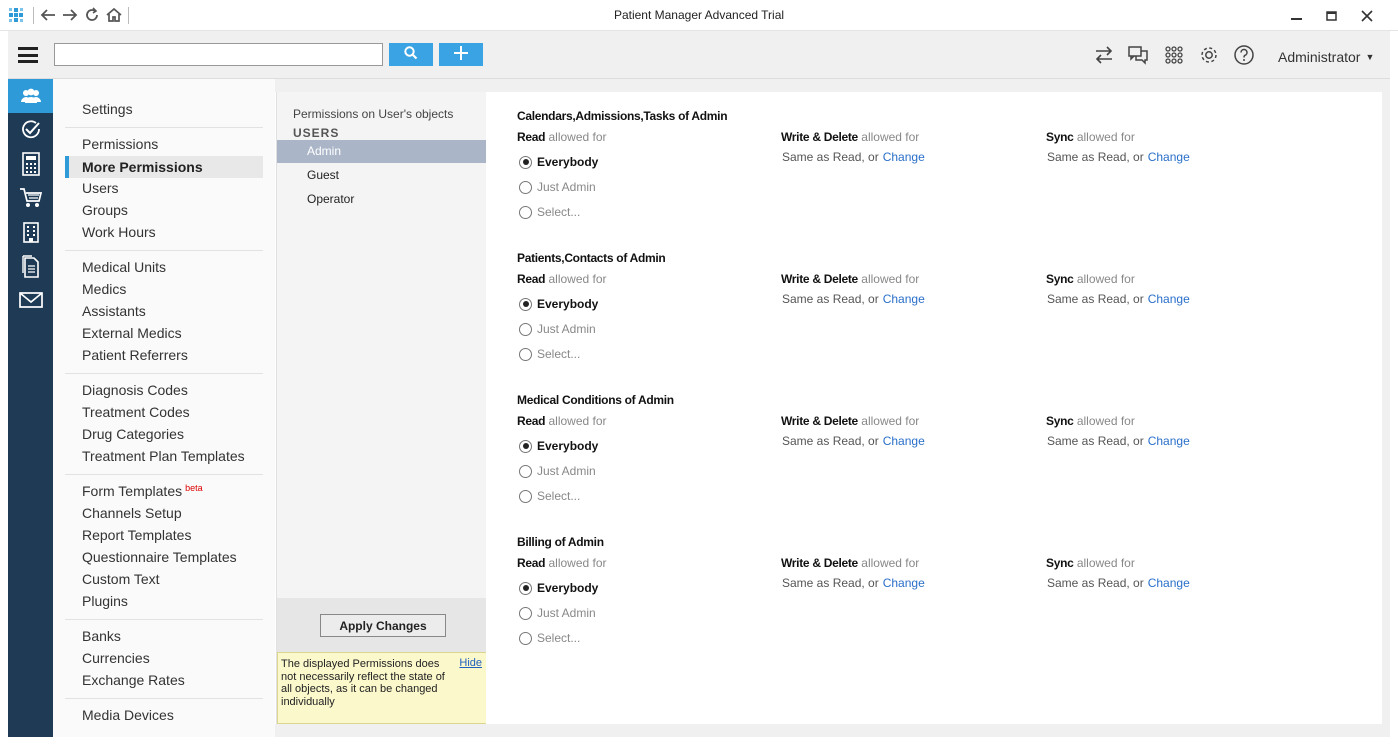  What do you see at coordinates (1209, 55) in the screenshot?
I see `gear-icon` at bounding box center [1209, 55].